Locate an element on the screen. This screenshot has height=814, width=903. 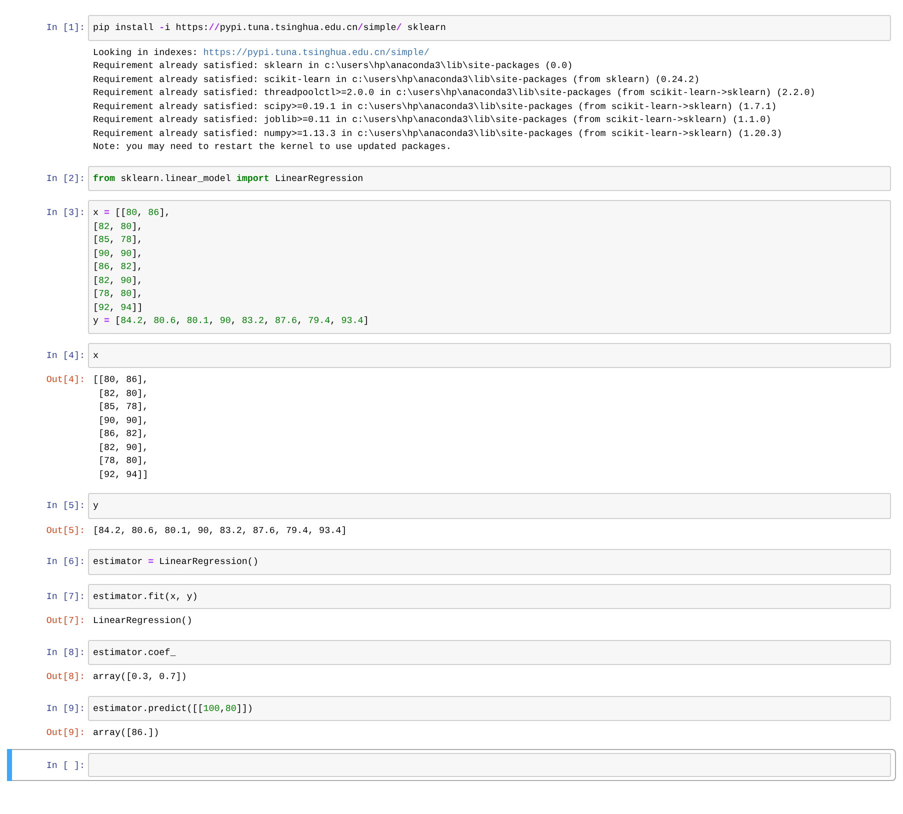
selection-bar is located at coordinates (9, 764).